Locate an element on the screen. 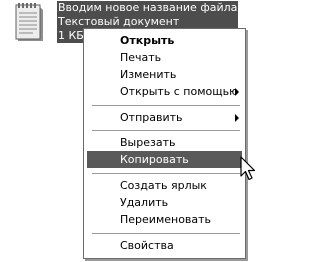  menu-item-open-with-label: Открыть с помощью is located at coordinates (179, 91).